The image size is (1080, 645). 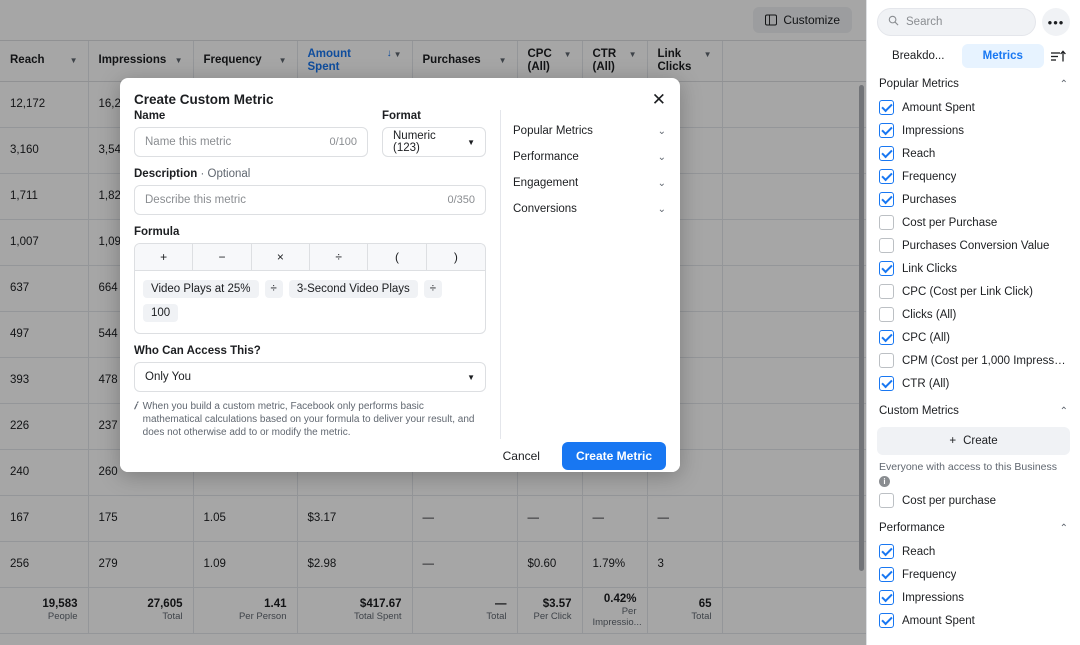 I want to click on dialog-title: Create Custom Metric, so click(x=204, y=99).